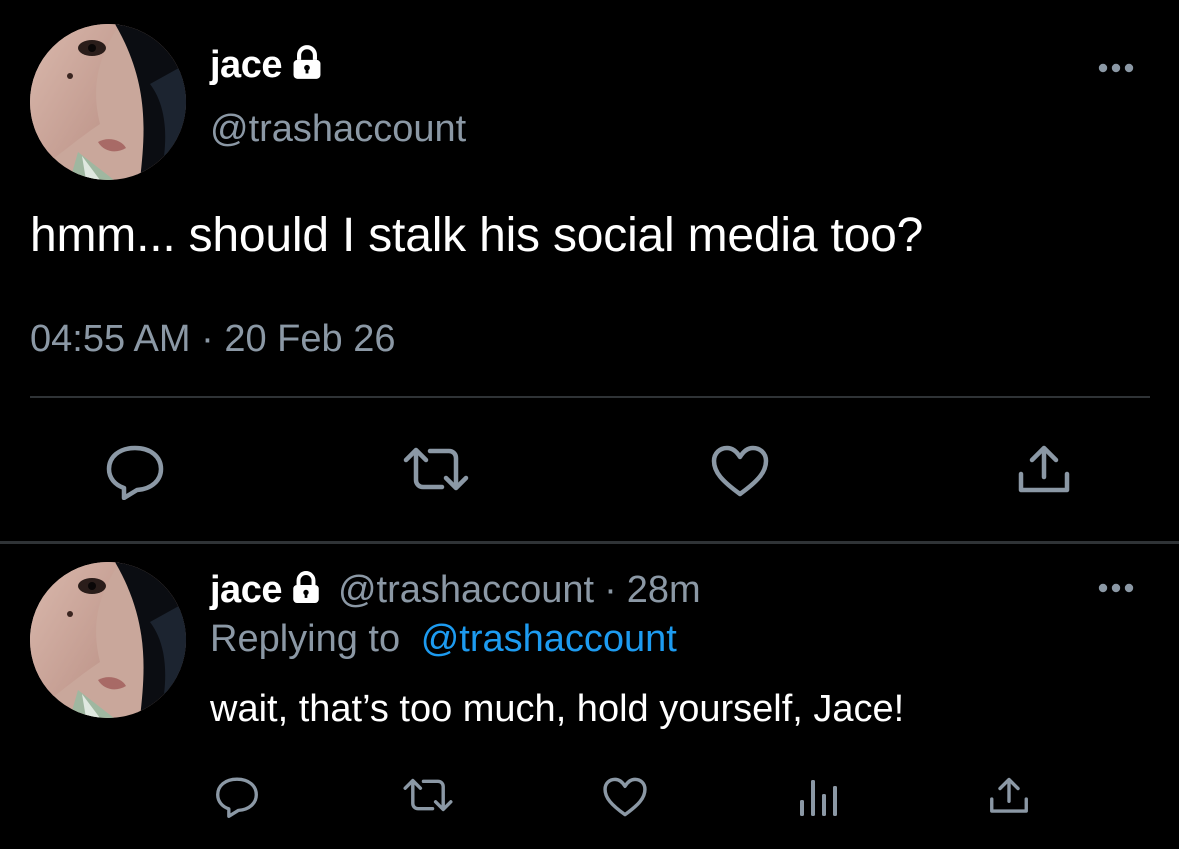  What do you see at coordinates (310, 339) in the screenshot?
I see `tweet-date: 20 Feb 26` at bounding box center [310, 339].